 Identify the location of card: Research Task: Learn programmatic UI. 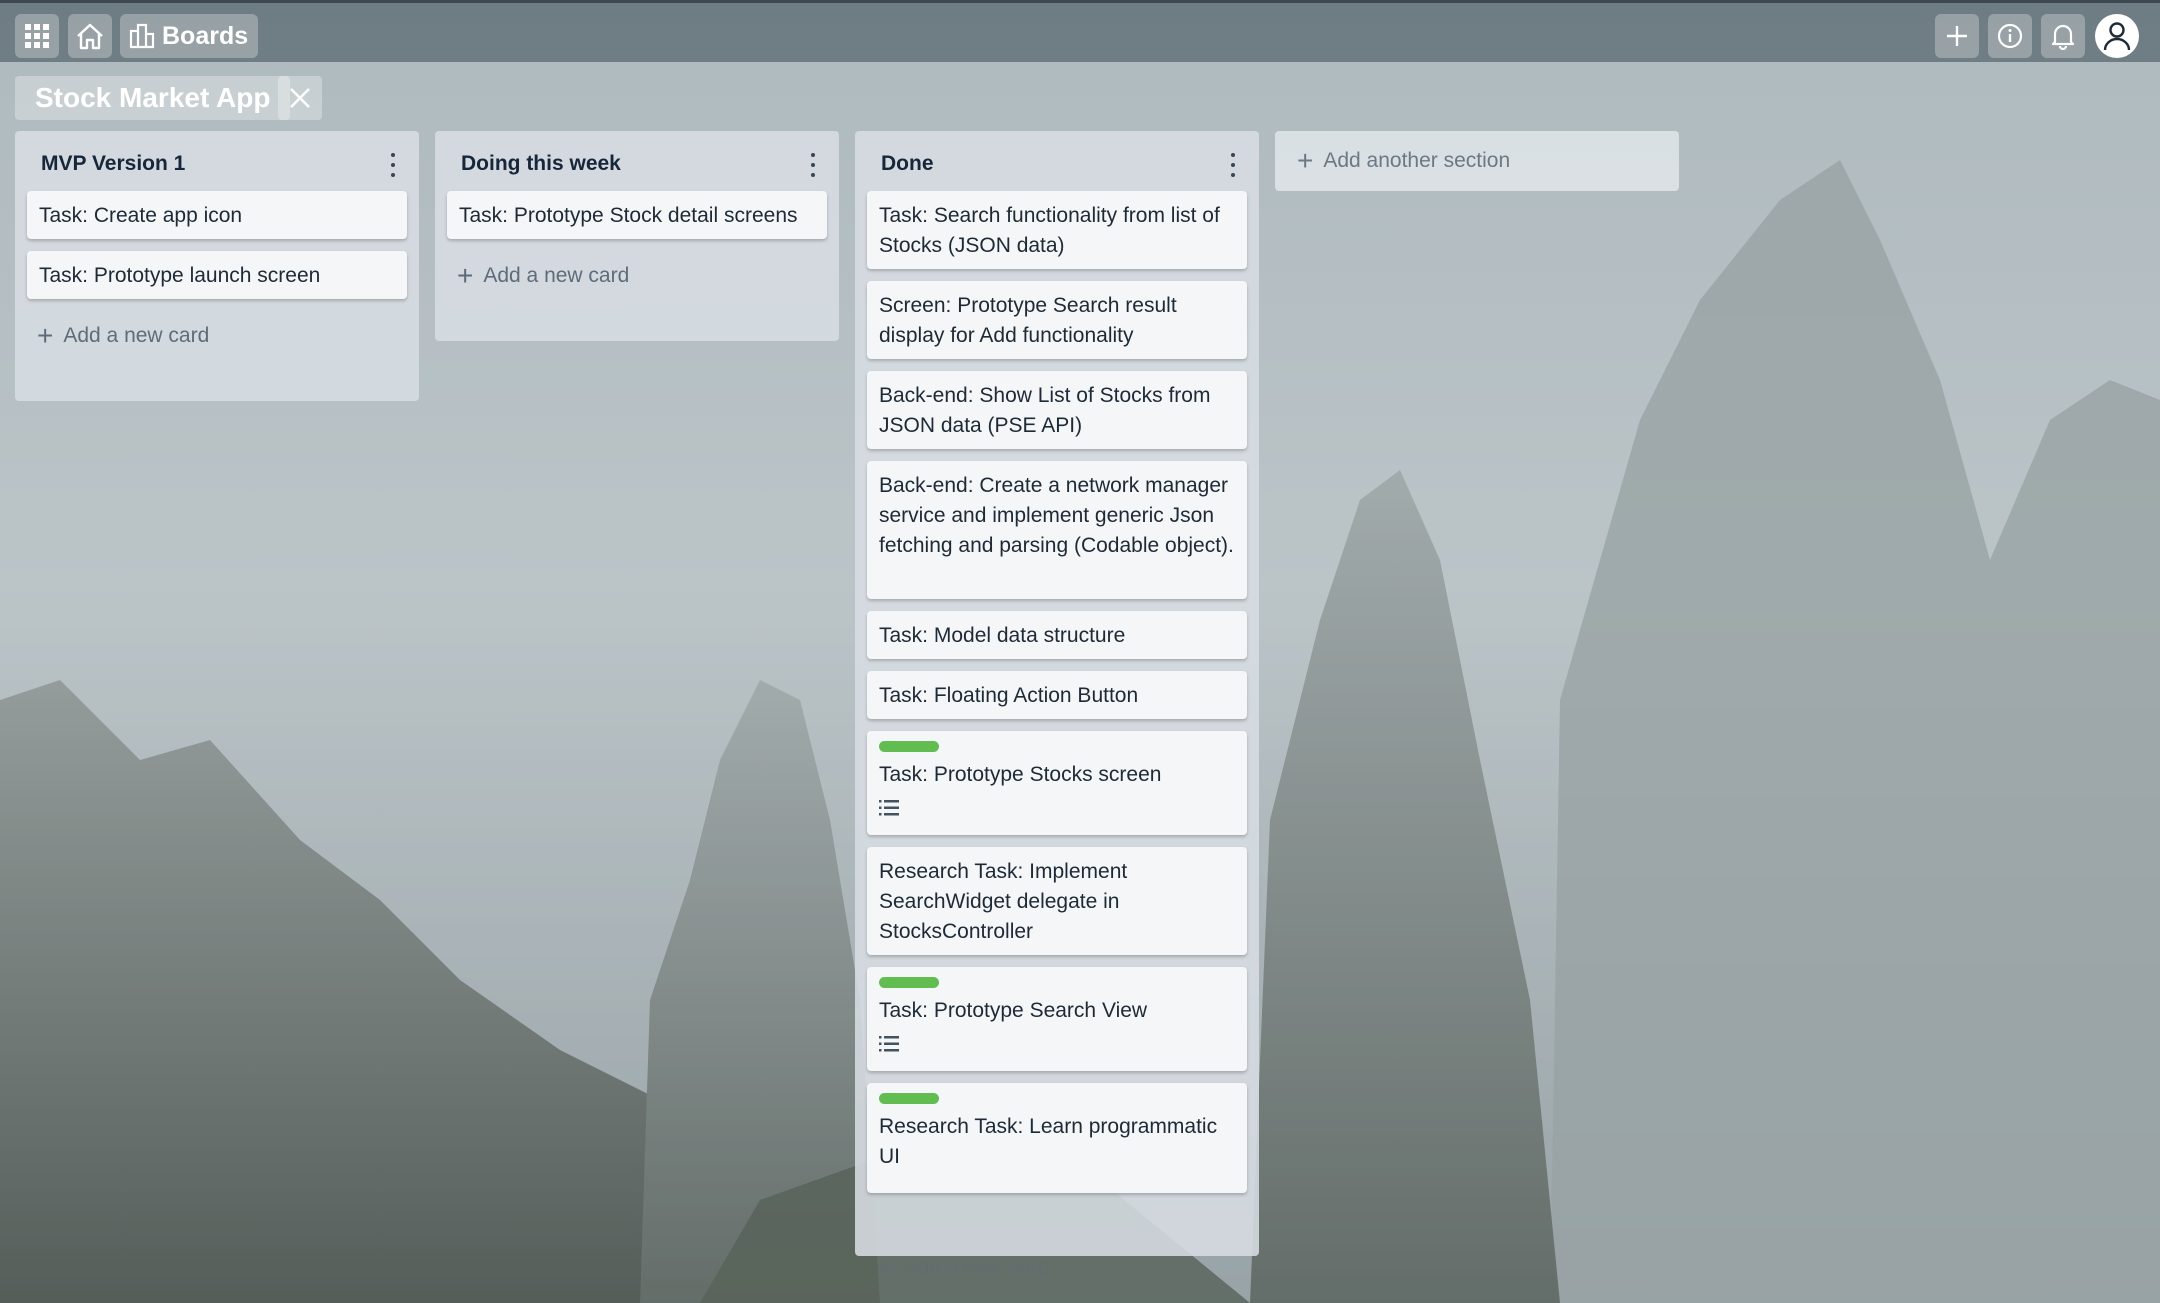
(1057, 1138).